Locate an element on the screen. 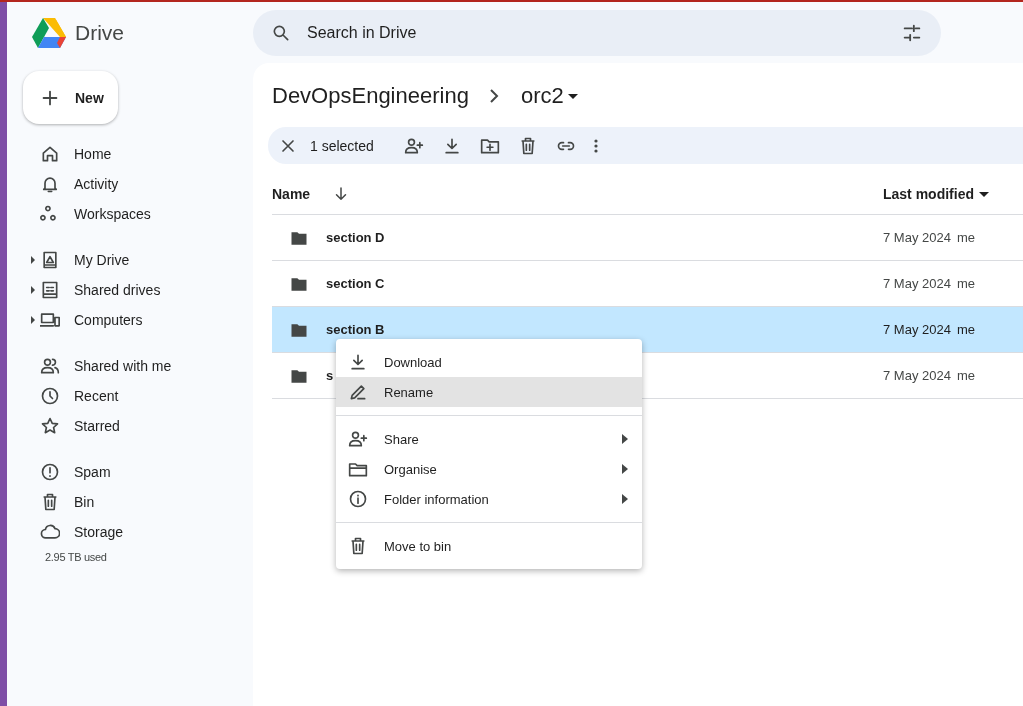 This screenshot has height=706, width=1023. search-input: Search in Drive is located at coordinates (596, 33).